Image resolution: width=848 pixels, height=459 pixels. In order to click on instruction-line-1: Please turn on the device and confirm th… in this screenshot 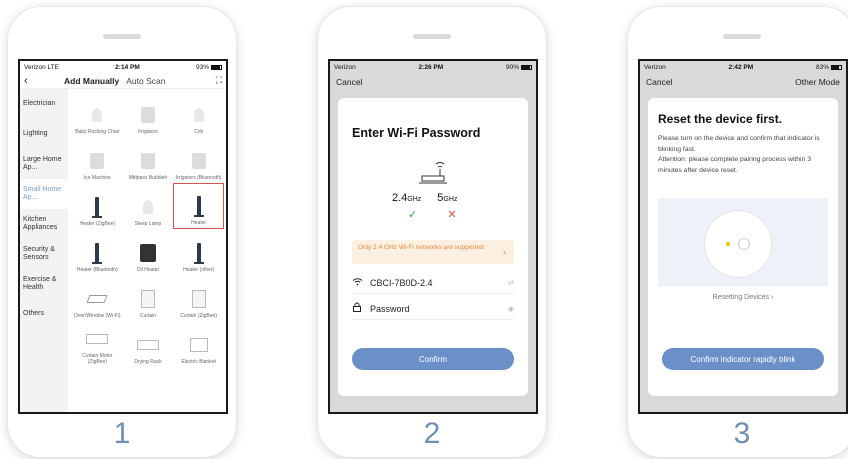, I will do `click(739, 144)`.